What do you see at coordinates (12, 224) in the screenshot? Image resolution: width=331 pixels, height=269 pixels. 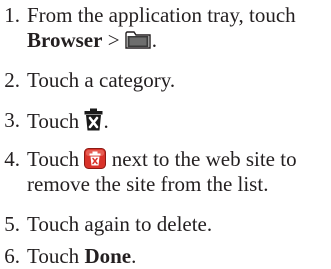 I see `step-number: 5.` at bounding box center [12, 224].